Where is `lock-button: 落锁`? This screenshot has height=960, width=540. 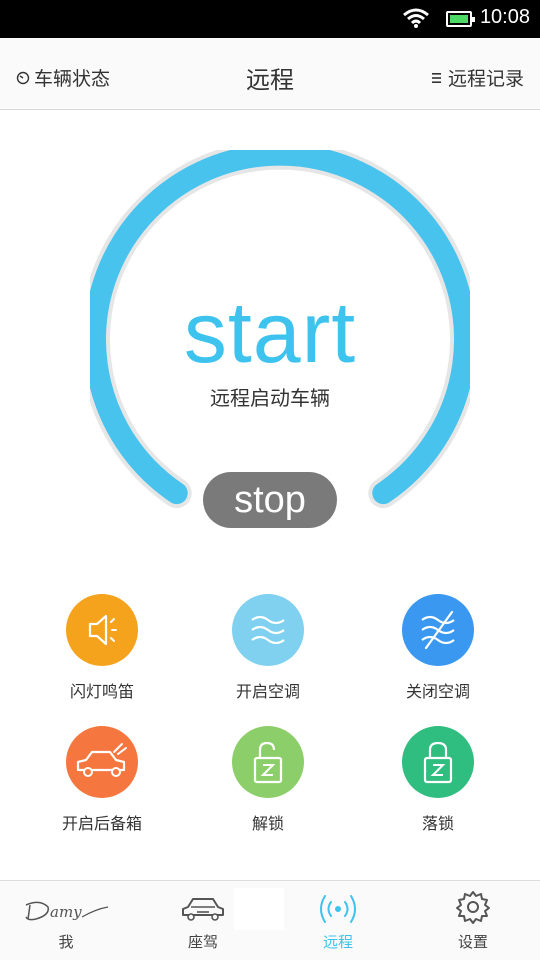 lock-button: 落锁 is located at coordinates (438, 780).